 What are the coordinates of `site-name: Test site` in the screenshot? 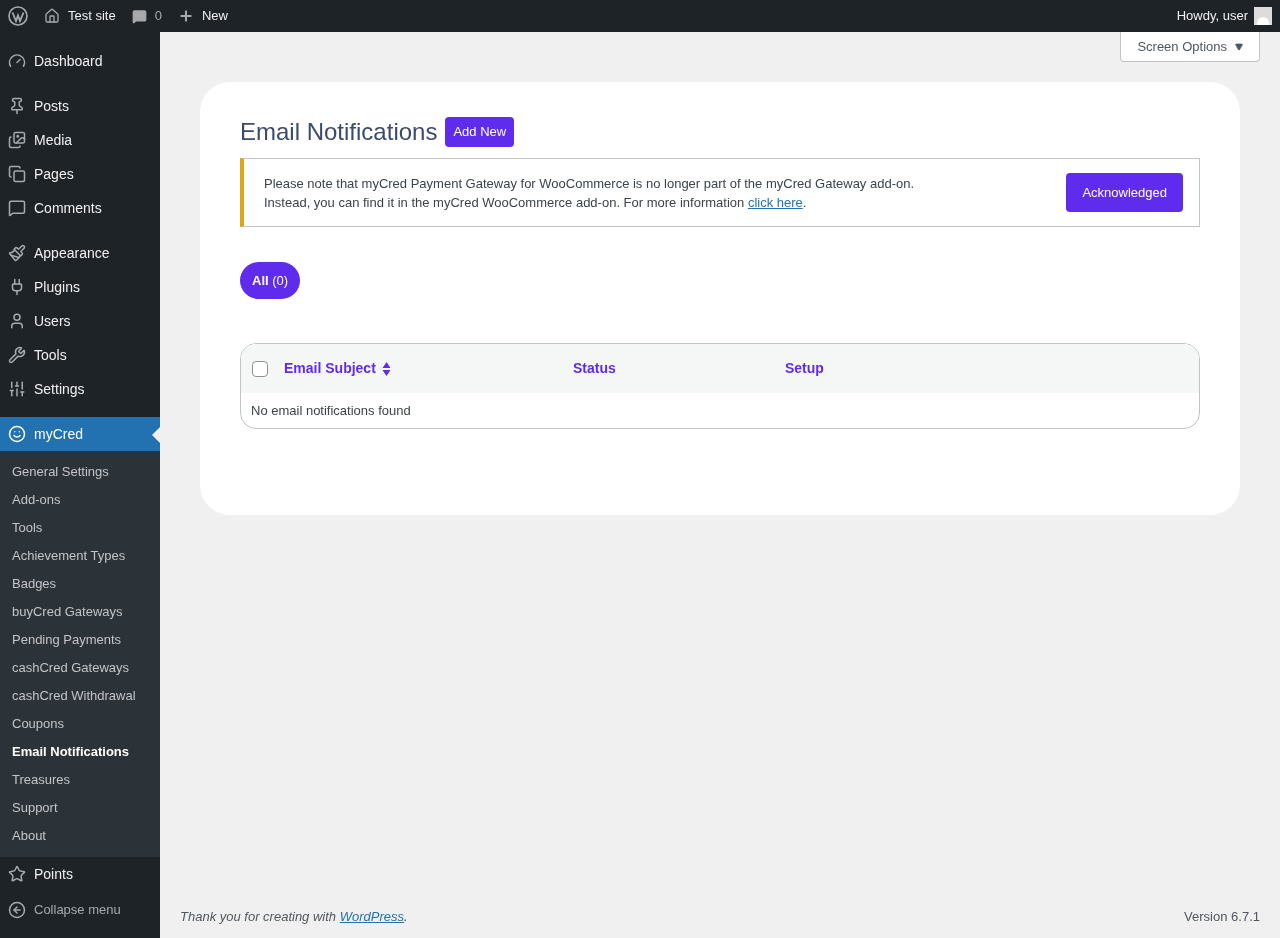 It's located at (92, 16).